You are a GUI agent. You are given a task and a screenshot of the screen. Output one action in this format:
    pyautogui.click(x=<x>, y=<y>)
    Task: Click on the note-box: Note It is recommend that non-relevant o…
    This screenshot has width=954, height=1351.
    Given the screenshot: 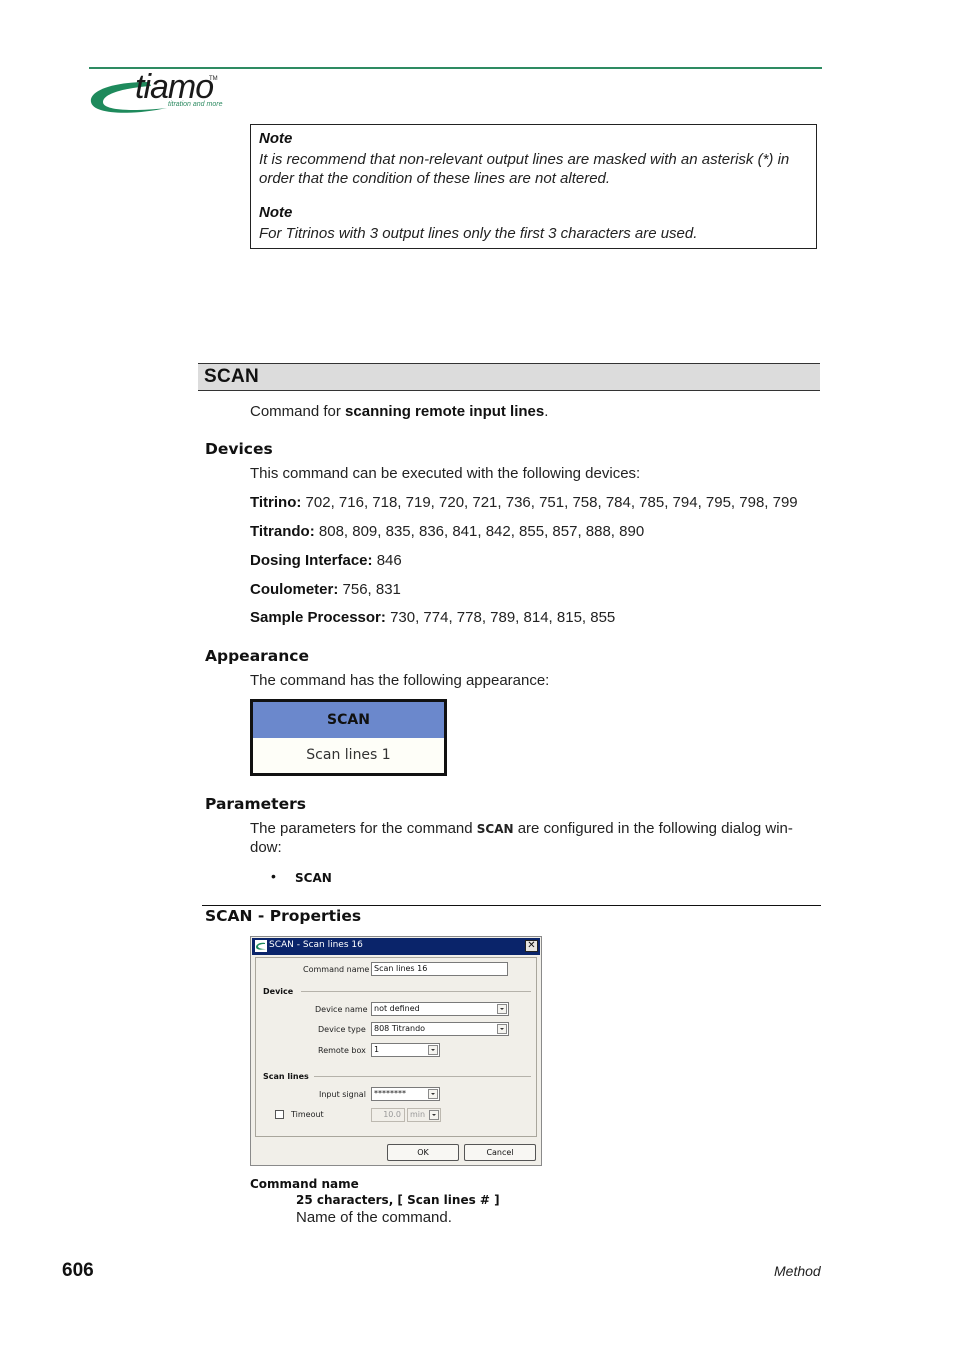 What is the action you would take?
    pyautogui.click(x=533, y=186)
    